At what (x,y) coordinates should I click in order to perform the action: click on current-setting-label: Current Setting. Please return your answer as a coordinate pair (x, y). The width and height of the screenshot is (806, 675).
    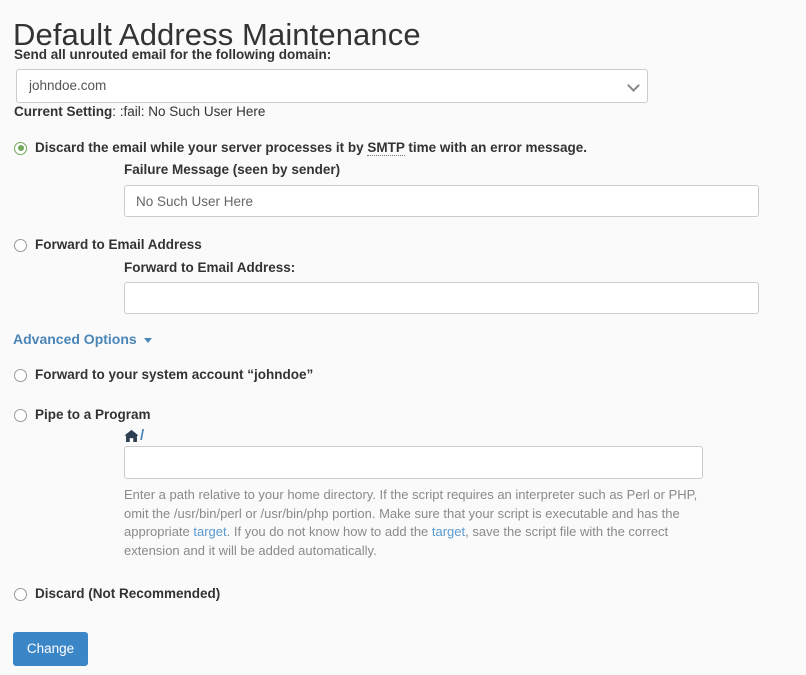
    Looking at the image, I should click on (63, 111).